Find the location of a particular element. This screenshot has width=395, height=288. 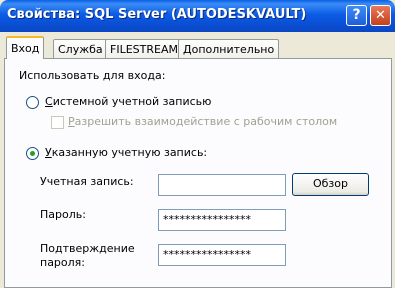

tab-logon: Вход is located at coordinates (25, 47).